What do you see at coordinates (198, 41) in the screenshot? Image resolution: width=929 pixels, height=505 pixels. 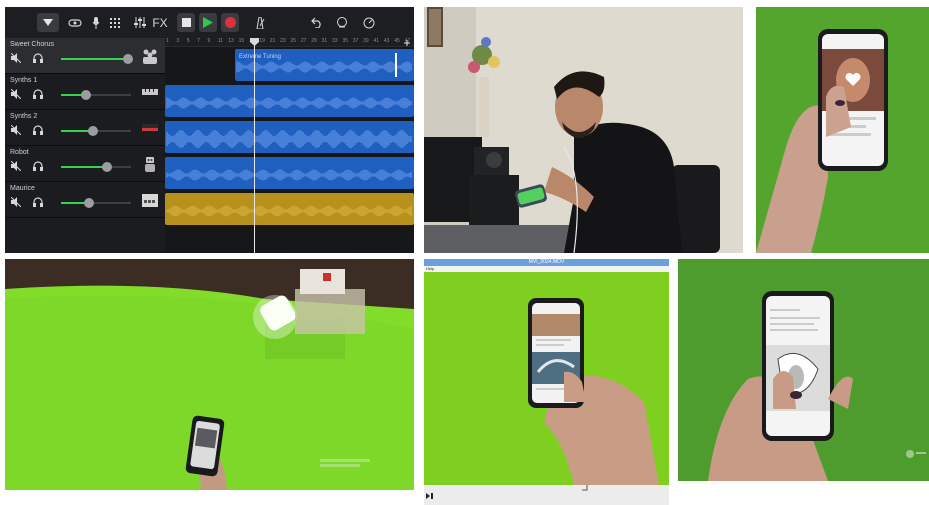 I see `ruler-tick-label: 7` at bounding box center [198, 41].